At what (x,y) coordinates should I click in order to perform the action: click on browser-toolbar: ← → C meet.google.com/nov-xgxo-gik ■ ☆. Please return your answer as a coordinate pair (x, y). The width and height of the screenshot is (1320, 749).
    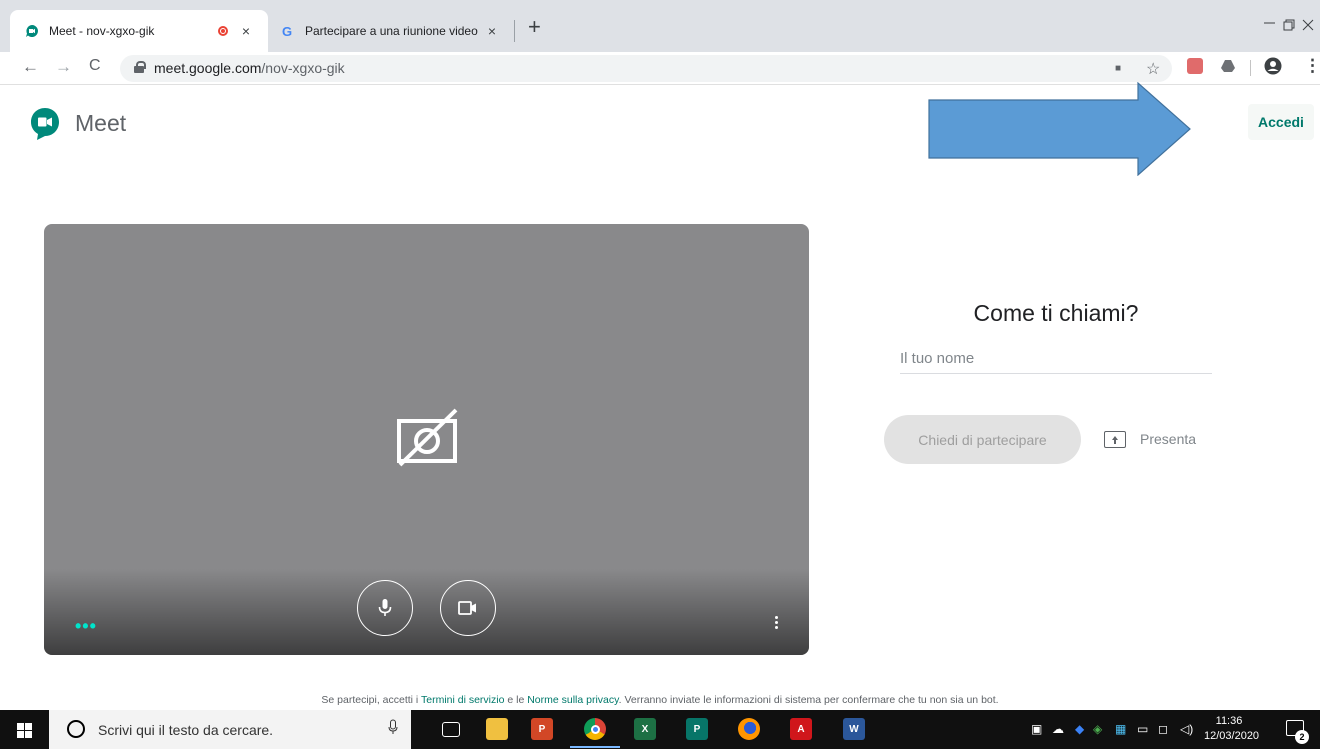
    Looking at the image, I should click on (660, 68).